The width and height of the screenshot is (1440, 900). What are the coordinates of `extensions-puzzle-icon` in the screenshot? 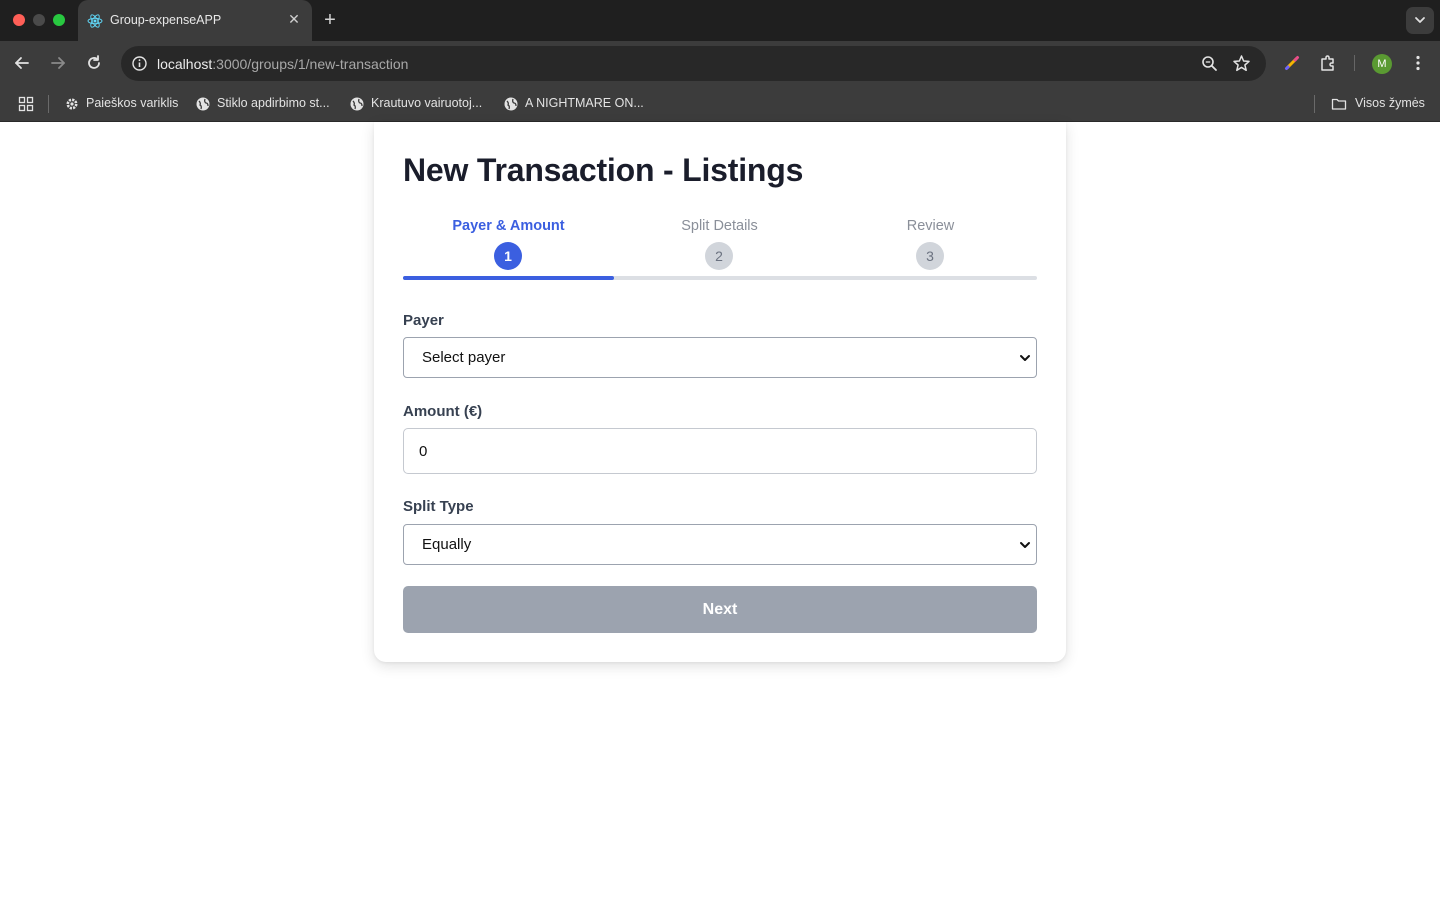 It's located at (1328, 63).